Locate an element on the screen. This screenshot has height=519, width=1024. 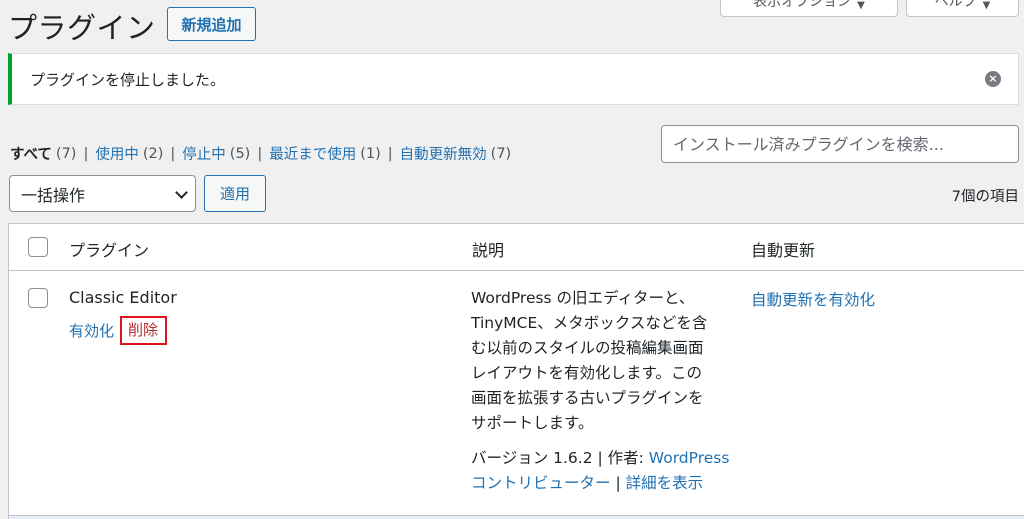
bulk-actions-select: 一括操作 is located at coordinates (102, 193).